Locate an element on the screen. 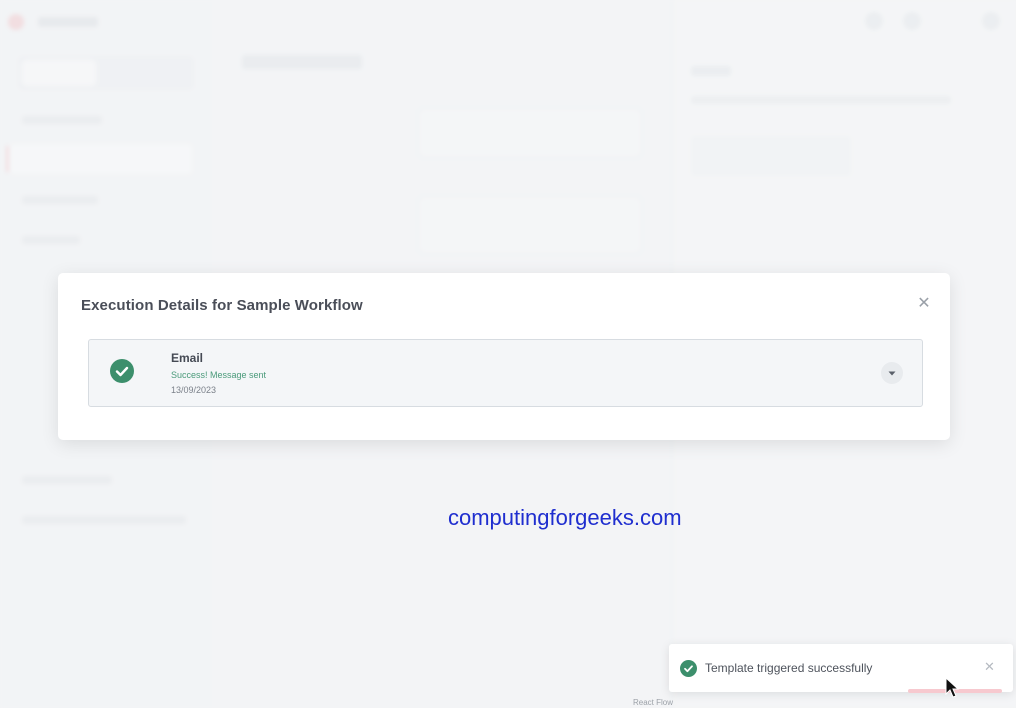  step-name: Email is located at coordinates (187, 358).